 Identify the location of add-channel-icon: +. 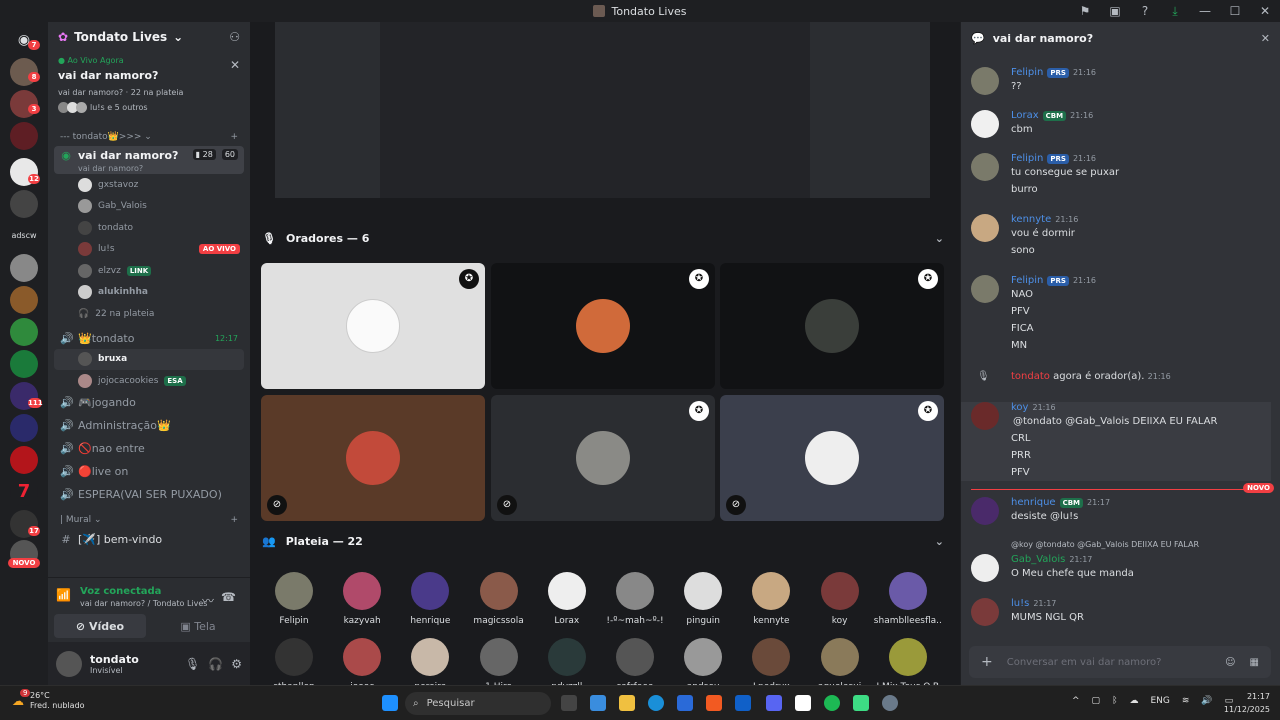
(234, 520).